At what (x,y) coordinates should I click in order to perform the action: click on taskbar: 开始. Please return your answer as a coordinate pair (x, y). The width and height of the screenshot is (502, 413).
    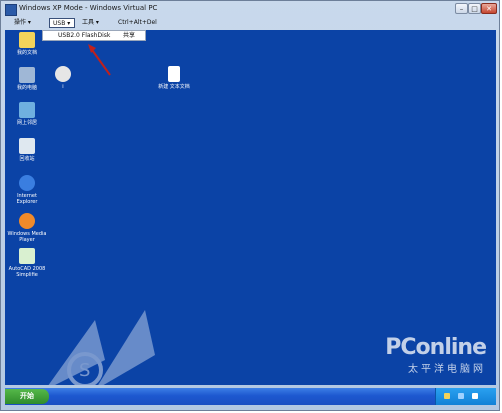
    Looking at the image, I should click on (250, 396).